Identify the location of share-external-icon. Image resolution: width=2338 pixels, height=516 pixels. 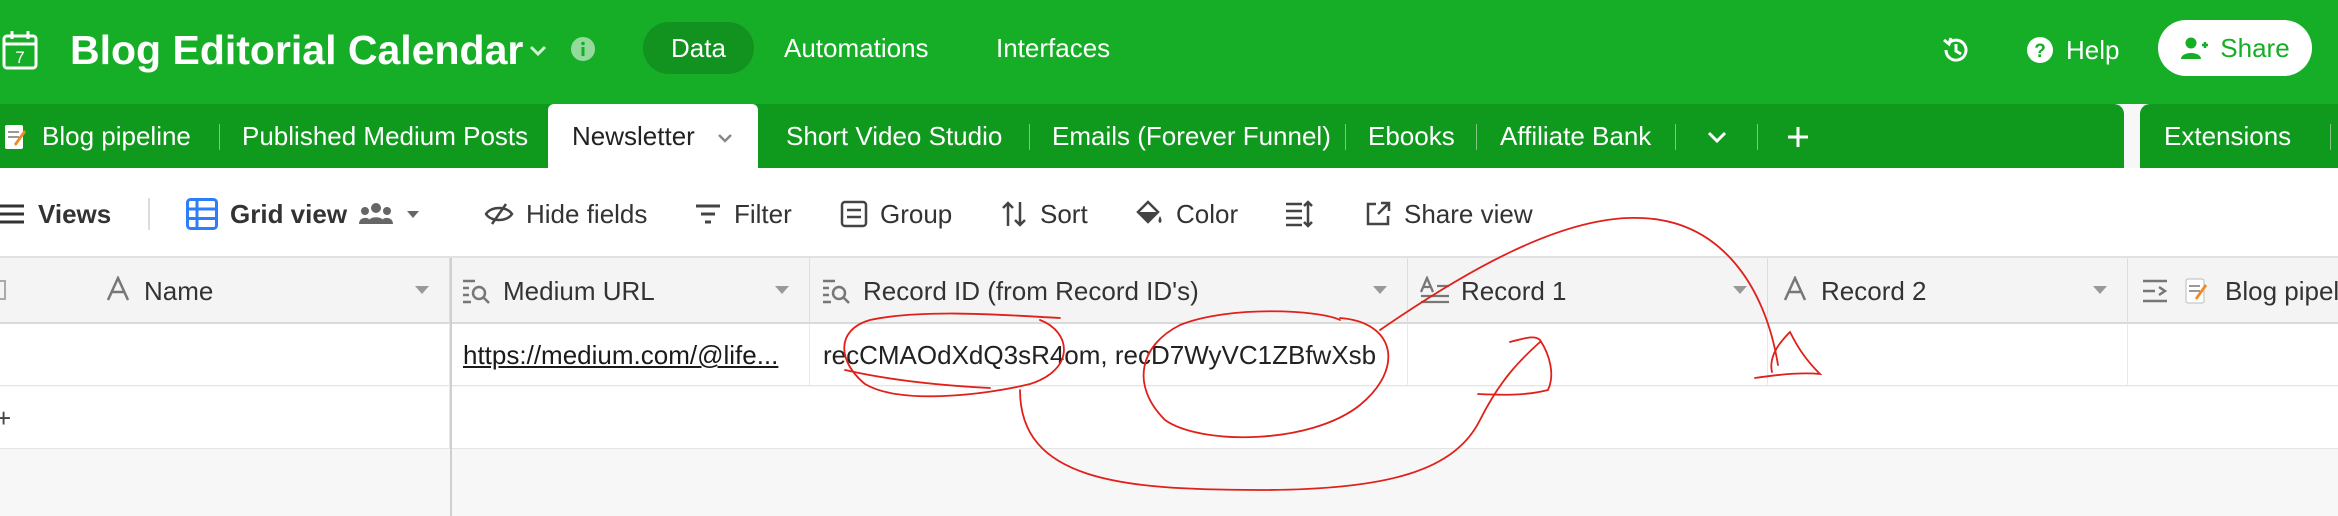
(1378, 213).